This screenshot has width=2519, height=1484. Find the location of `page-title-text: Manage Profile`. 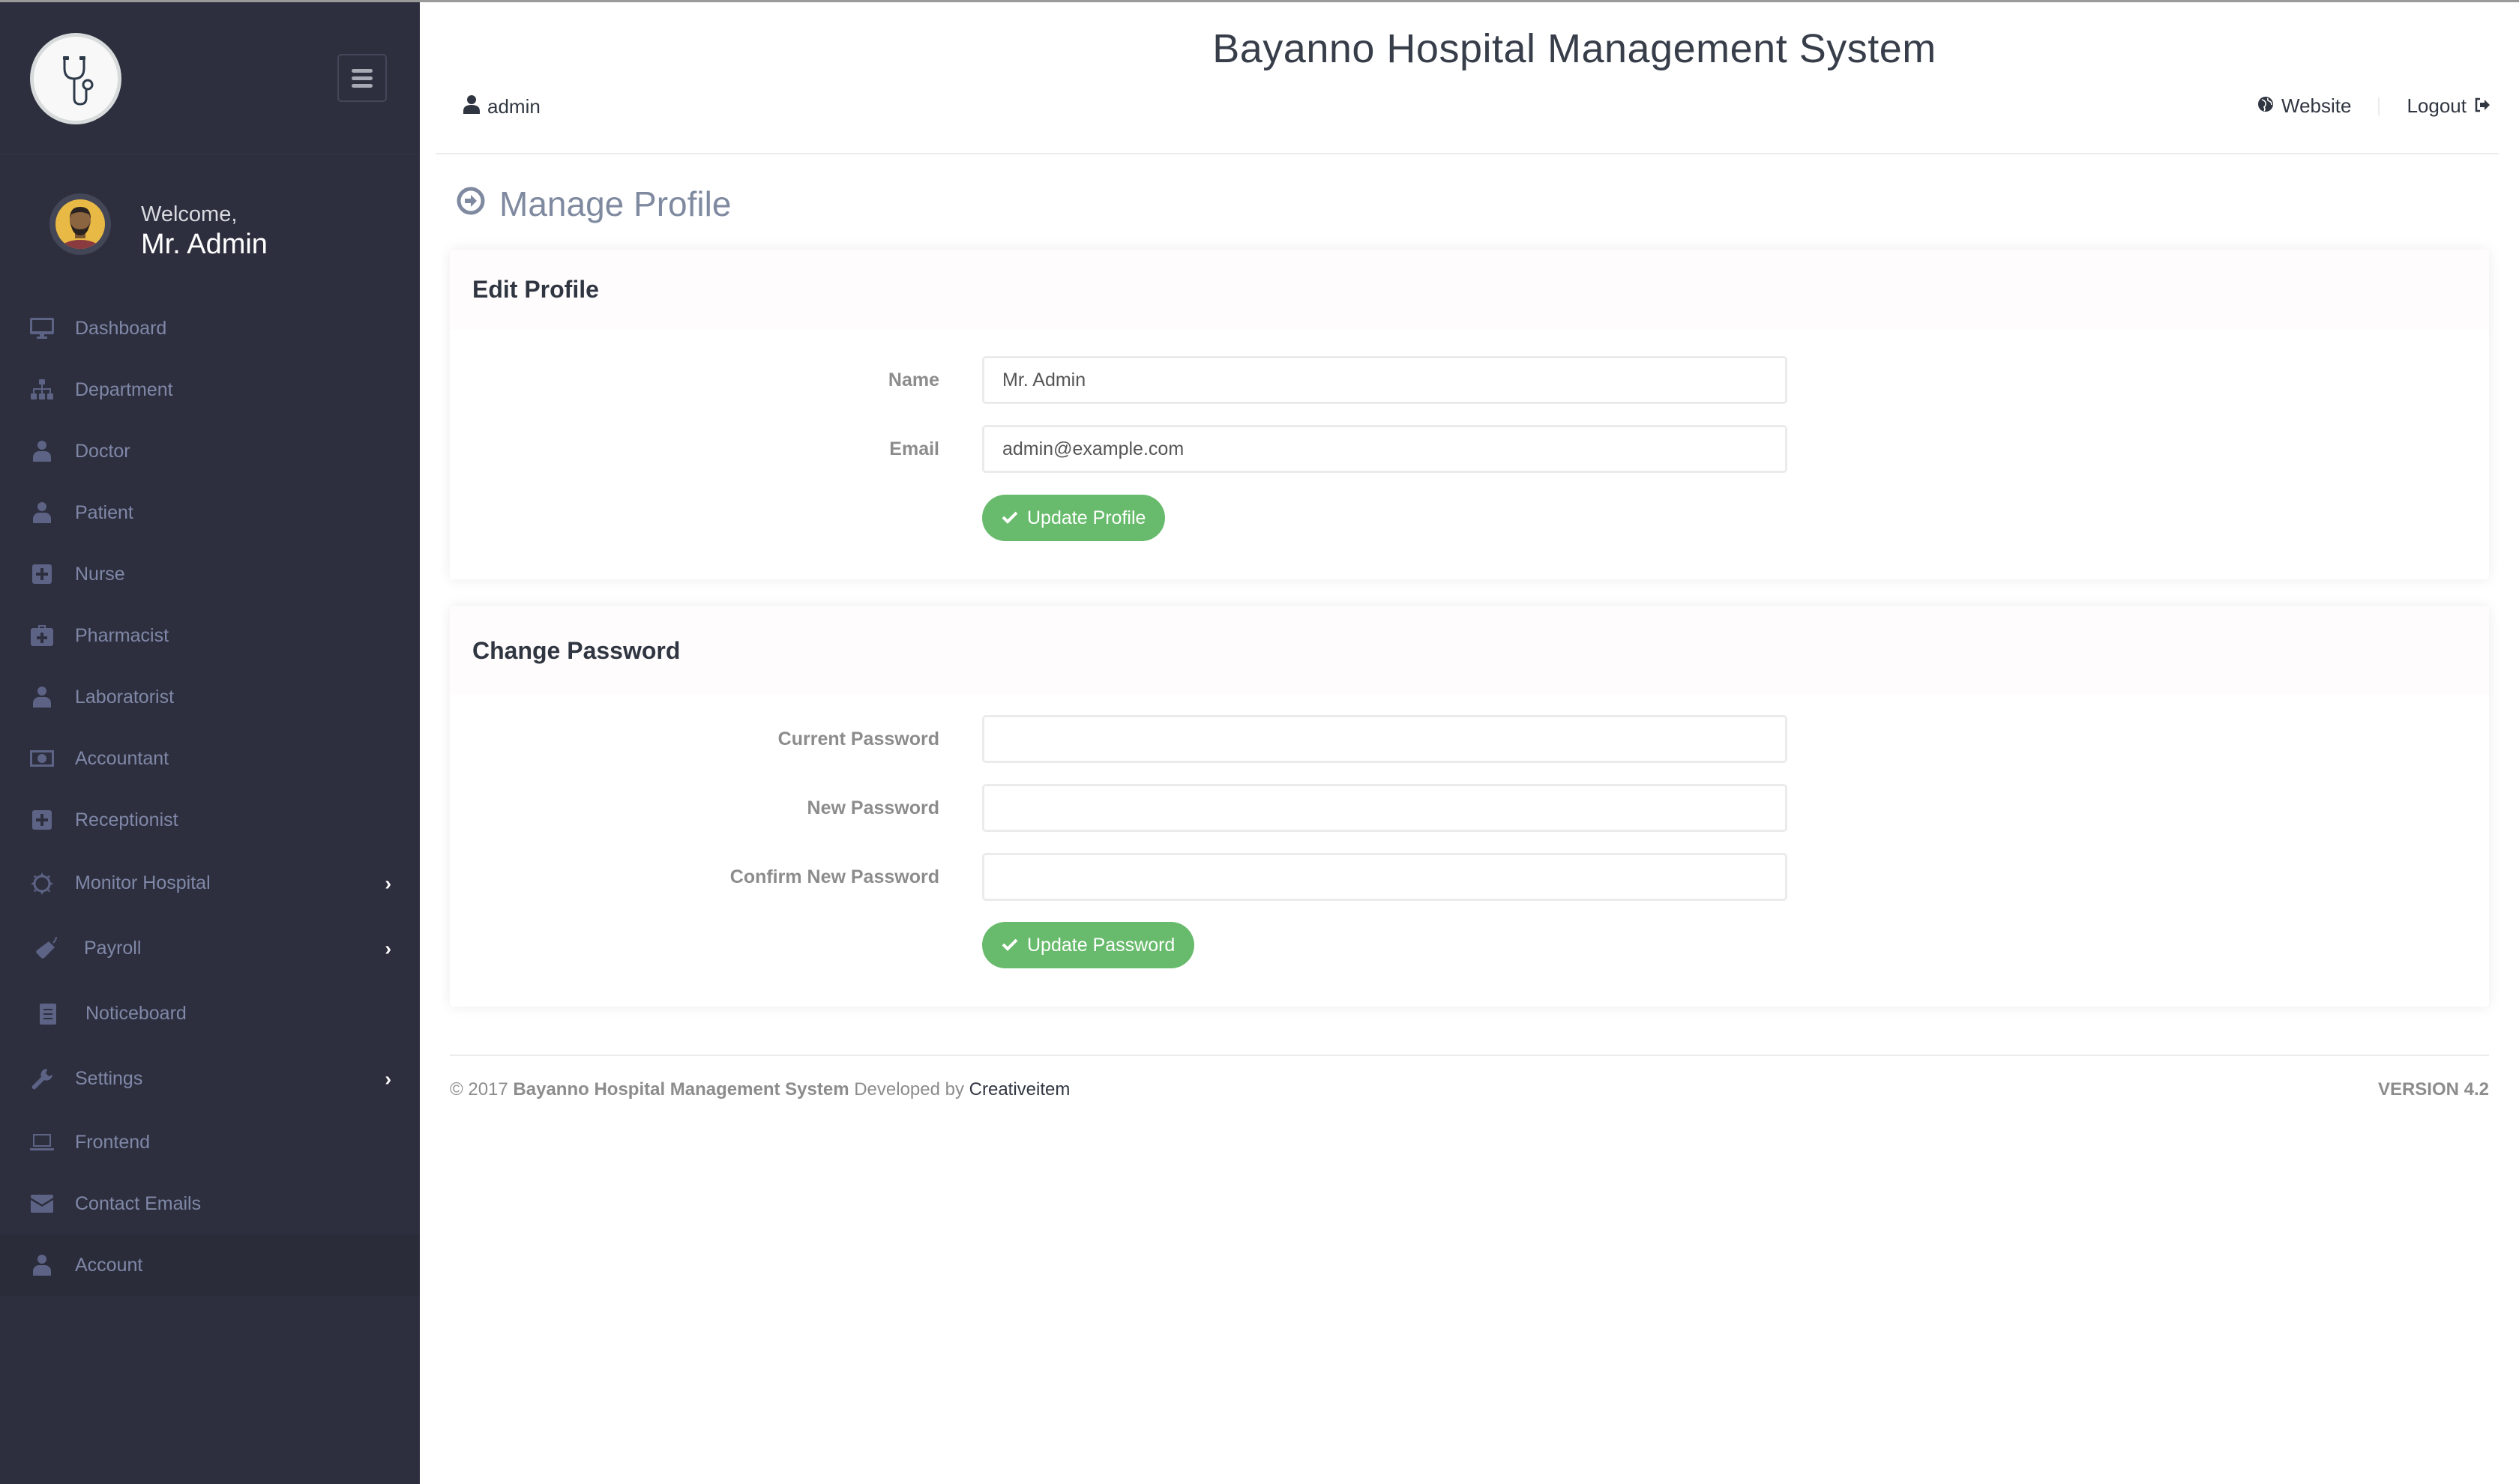

page-title-text: Manage Profile is located at coordinates (615, 203).